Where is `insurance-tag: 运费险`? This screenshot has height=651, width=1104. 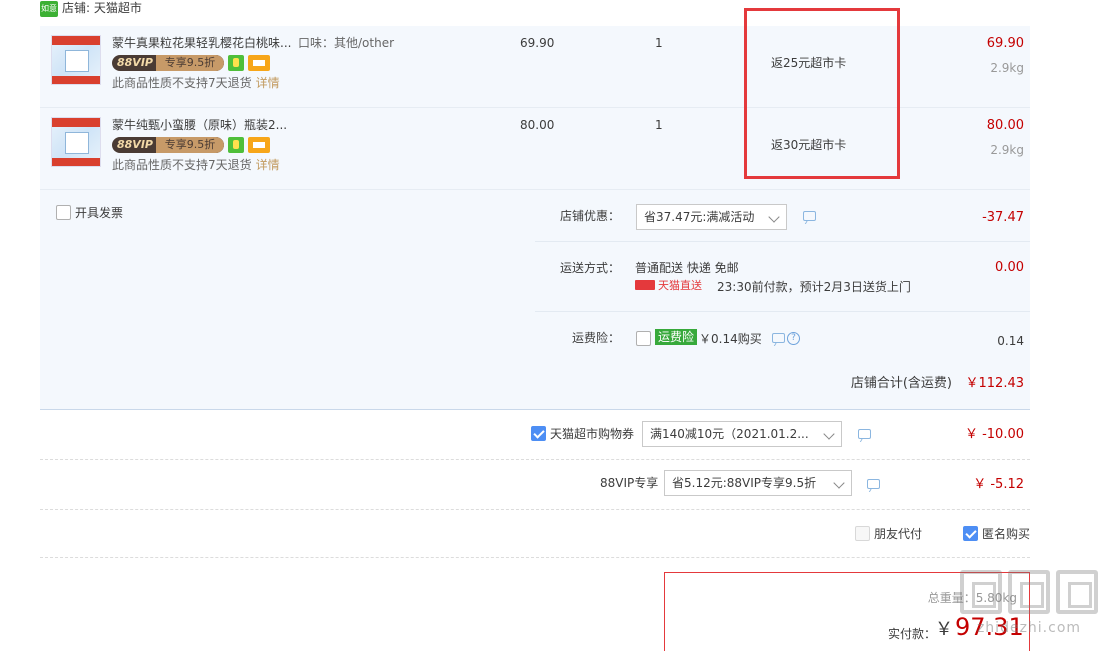 insurance-tag: 运费险 is located at coordinates (676, 337).